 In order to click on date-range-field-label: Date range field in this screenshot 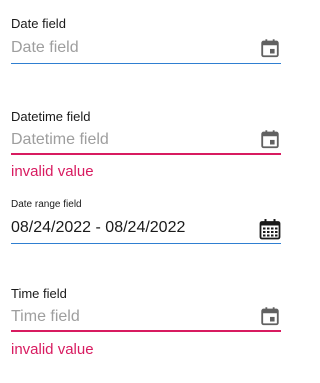, I will do `click(46, 204)`.